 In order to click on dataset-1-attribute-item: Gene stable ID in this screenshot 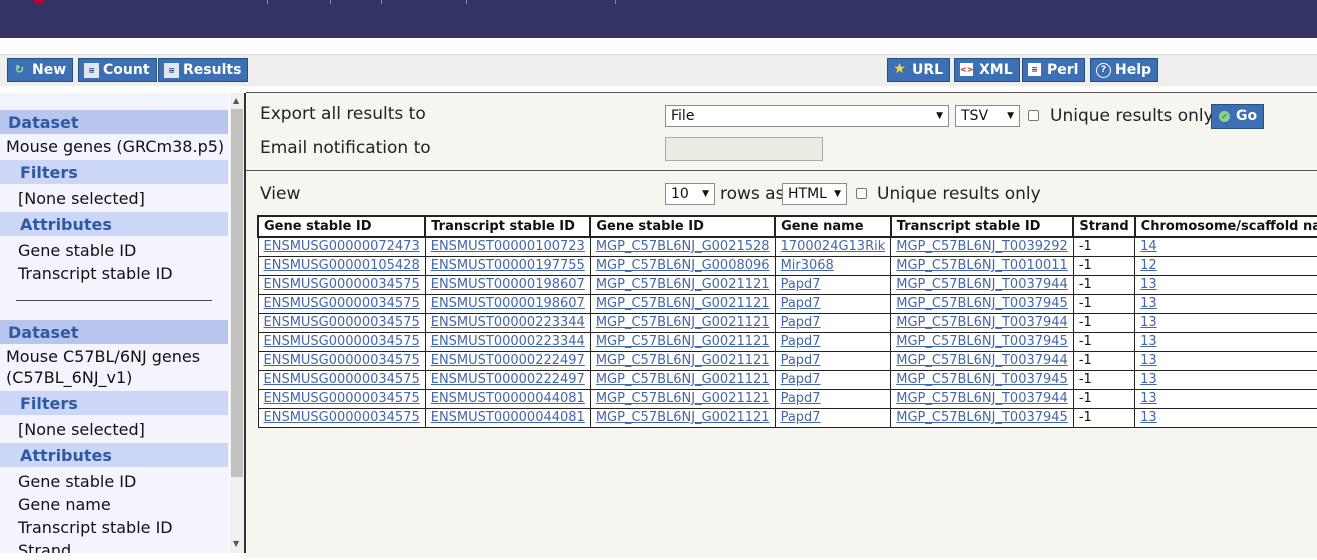, I will do `click(77, 250)`.